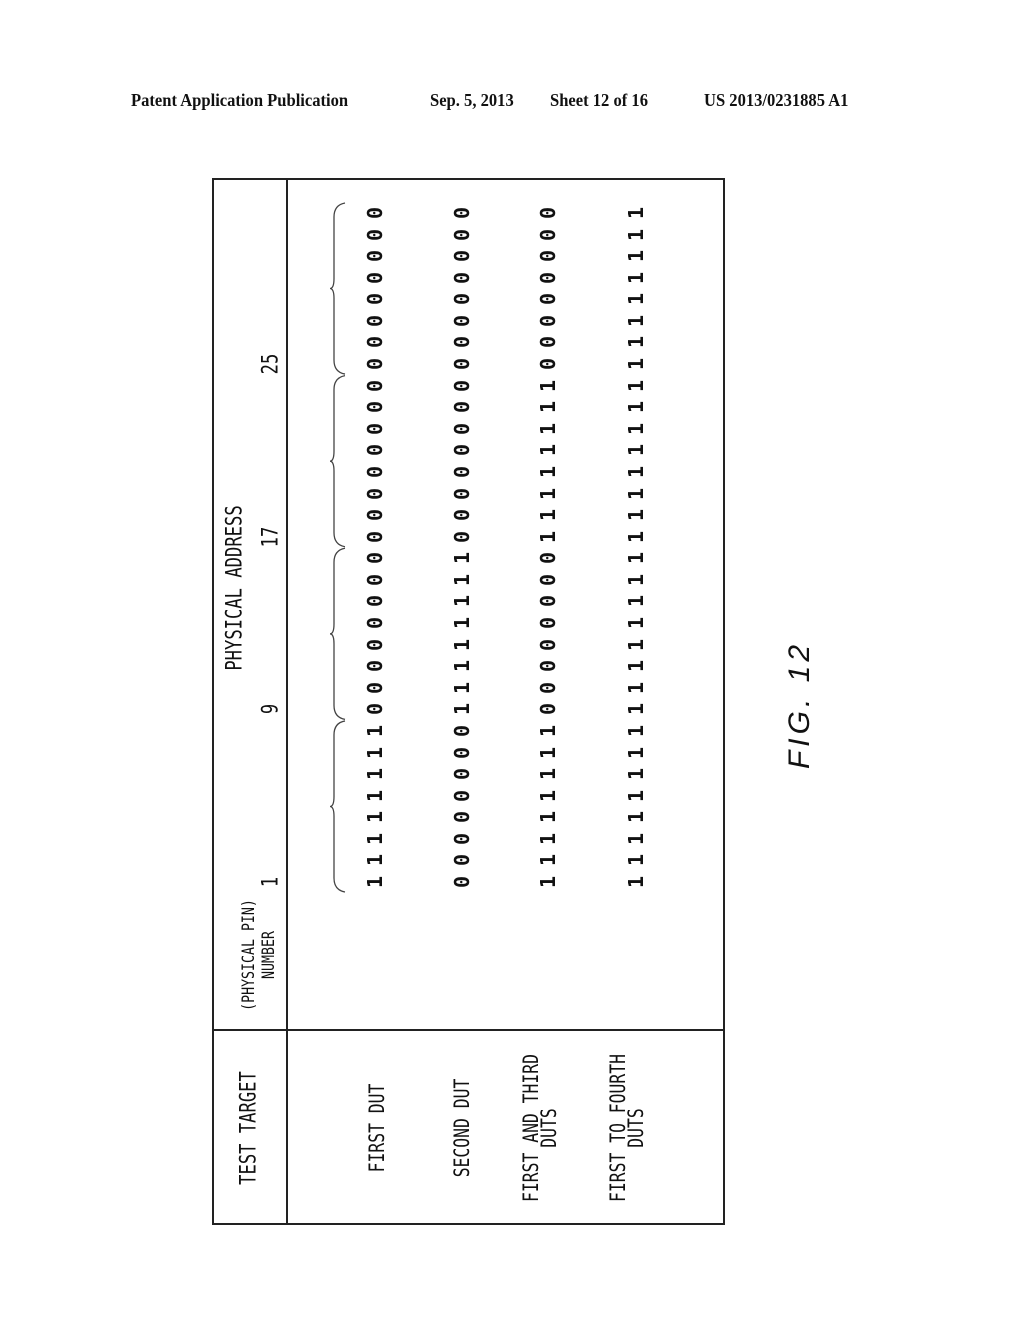  What do you see at coordinates (799, 705) in the screenshot?
I see `figure-label: FIG. 12` at bounding box center [799, 705].